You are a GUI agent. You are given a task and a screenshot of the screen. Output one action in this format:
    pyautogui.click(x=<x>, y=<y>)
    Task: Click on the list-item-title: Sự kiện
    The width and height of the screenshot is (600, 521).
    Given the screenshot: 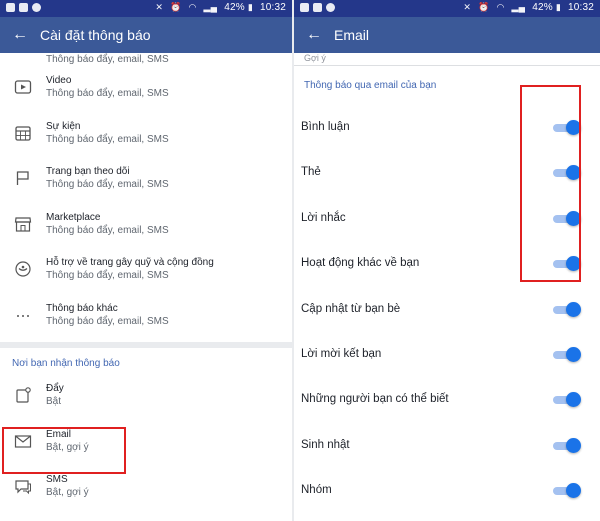 What is the action you would take?
    pyautogui.click(x=63, y=126)
    